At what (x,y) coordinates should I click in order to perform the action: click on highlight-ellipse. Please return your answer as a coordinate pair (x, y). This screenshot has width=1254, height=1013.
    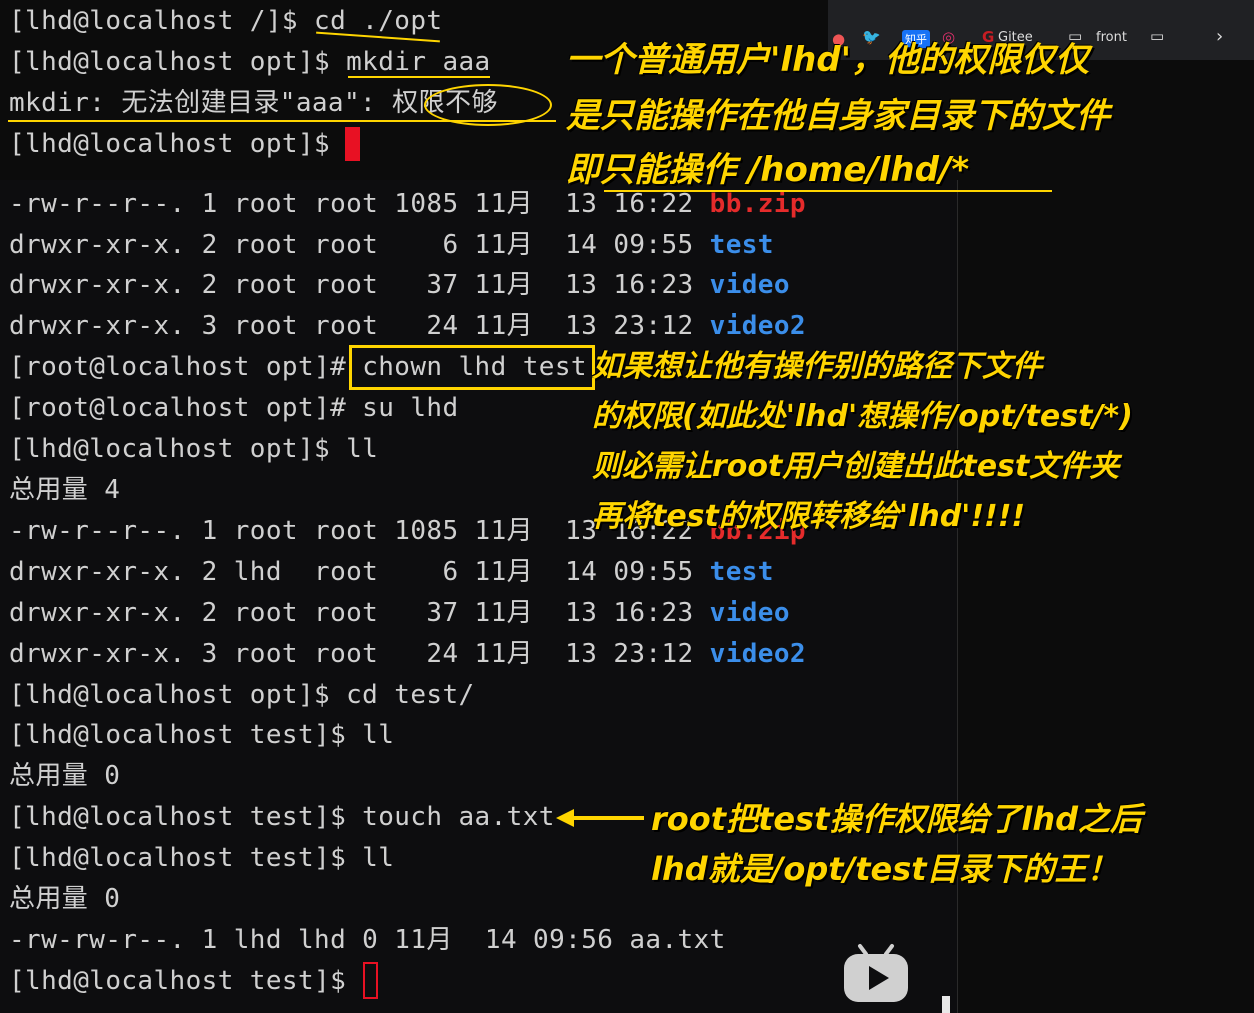
    Looking at the image, I should click on (488, 105).